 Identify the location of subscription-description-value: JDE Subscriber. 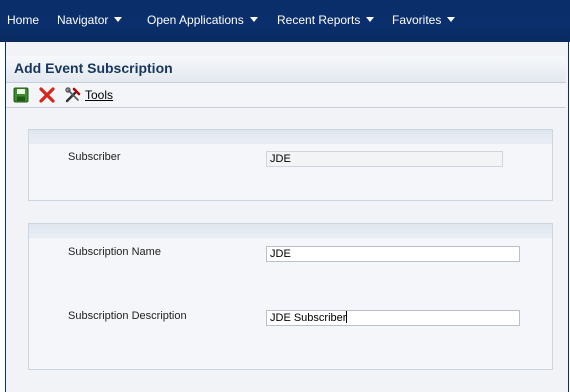
(308, 318).